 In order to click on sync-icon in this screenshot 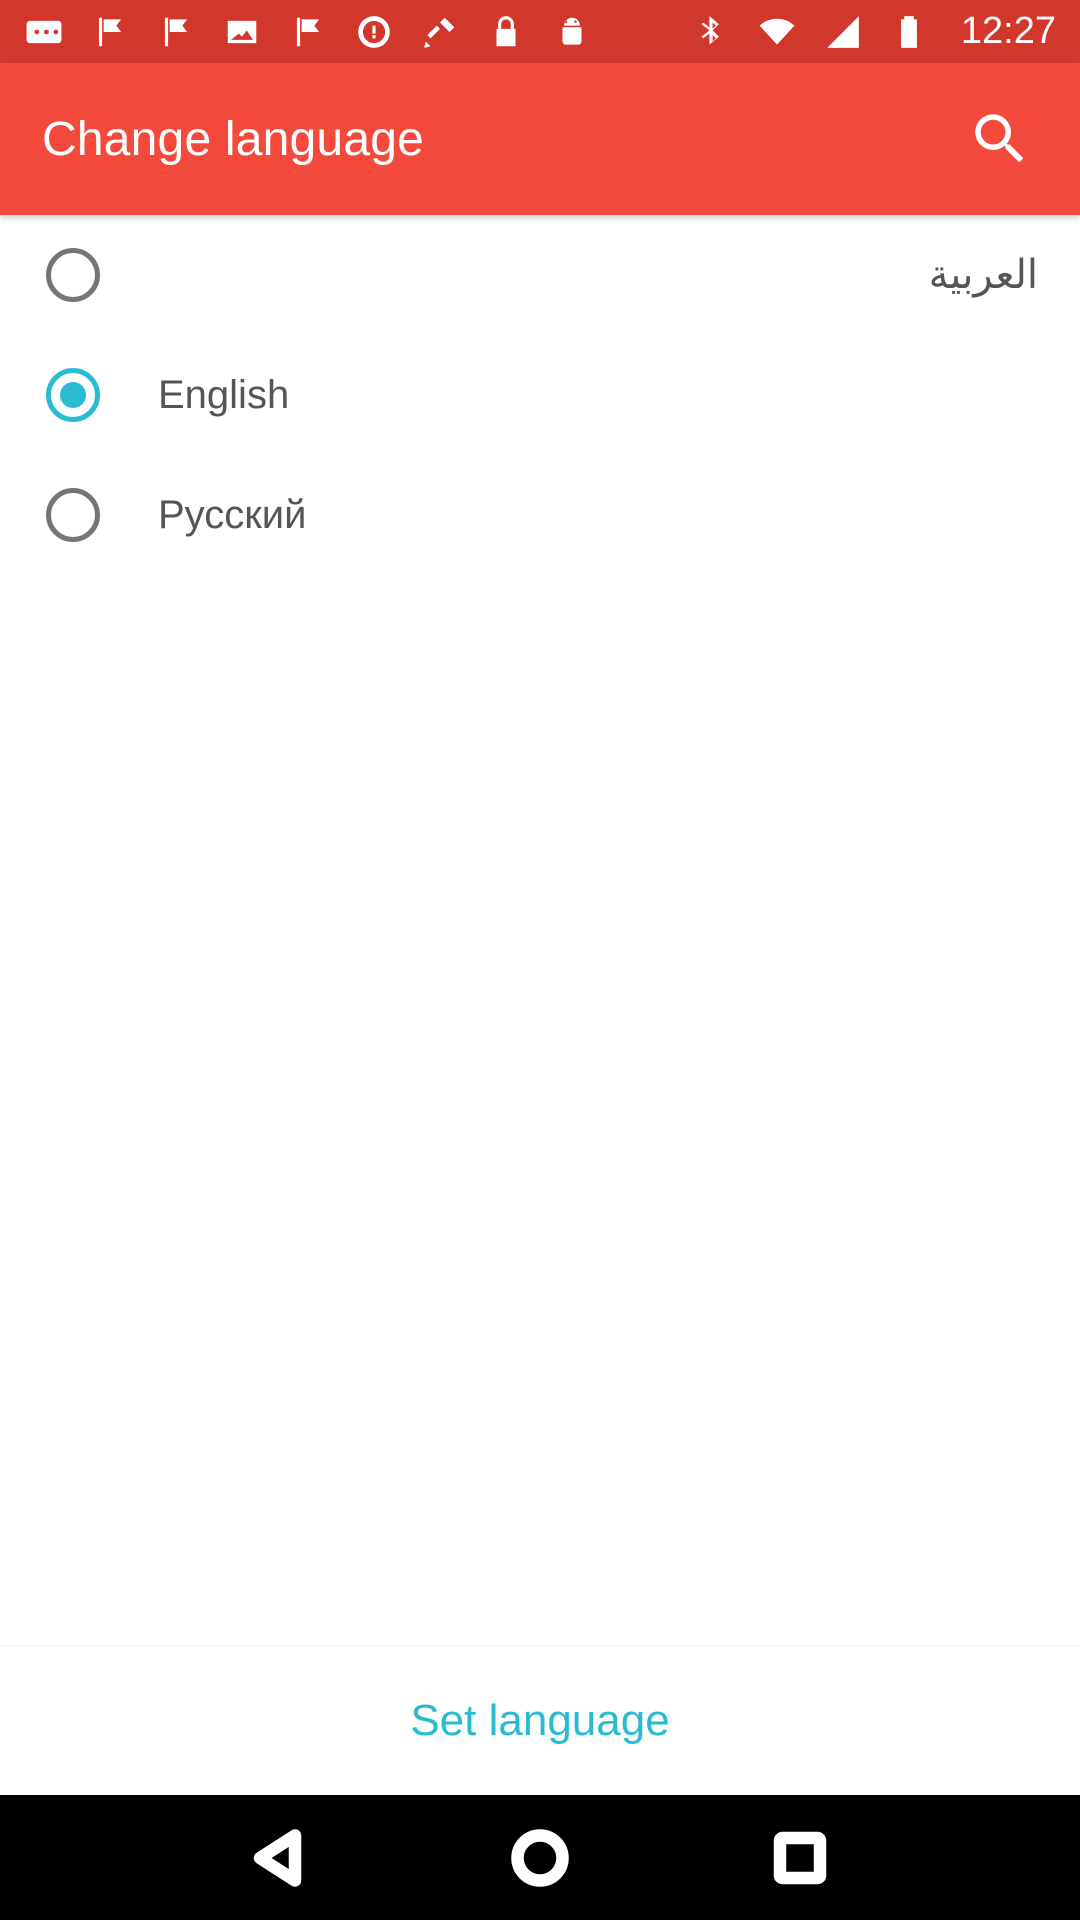, I will do `click(374, 32)`.